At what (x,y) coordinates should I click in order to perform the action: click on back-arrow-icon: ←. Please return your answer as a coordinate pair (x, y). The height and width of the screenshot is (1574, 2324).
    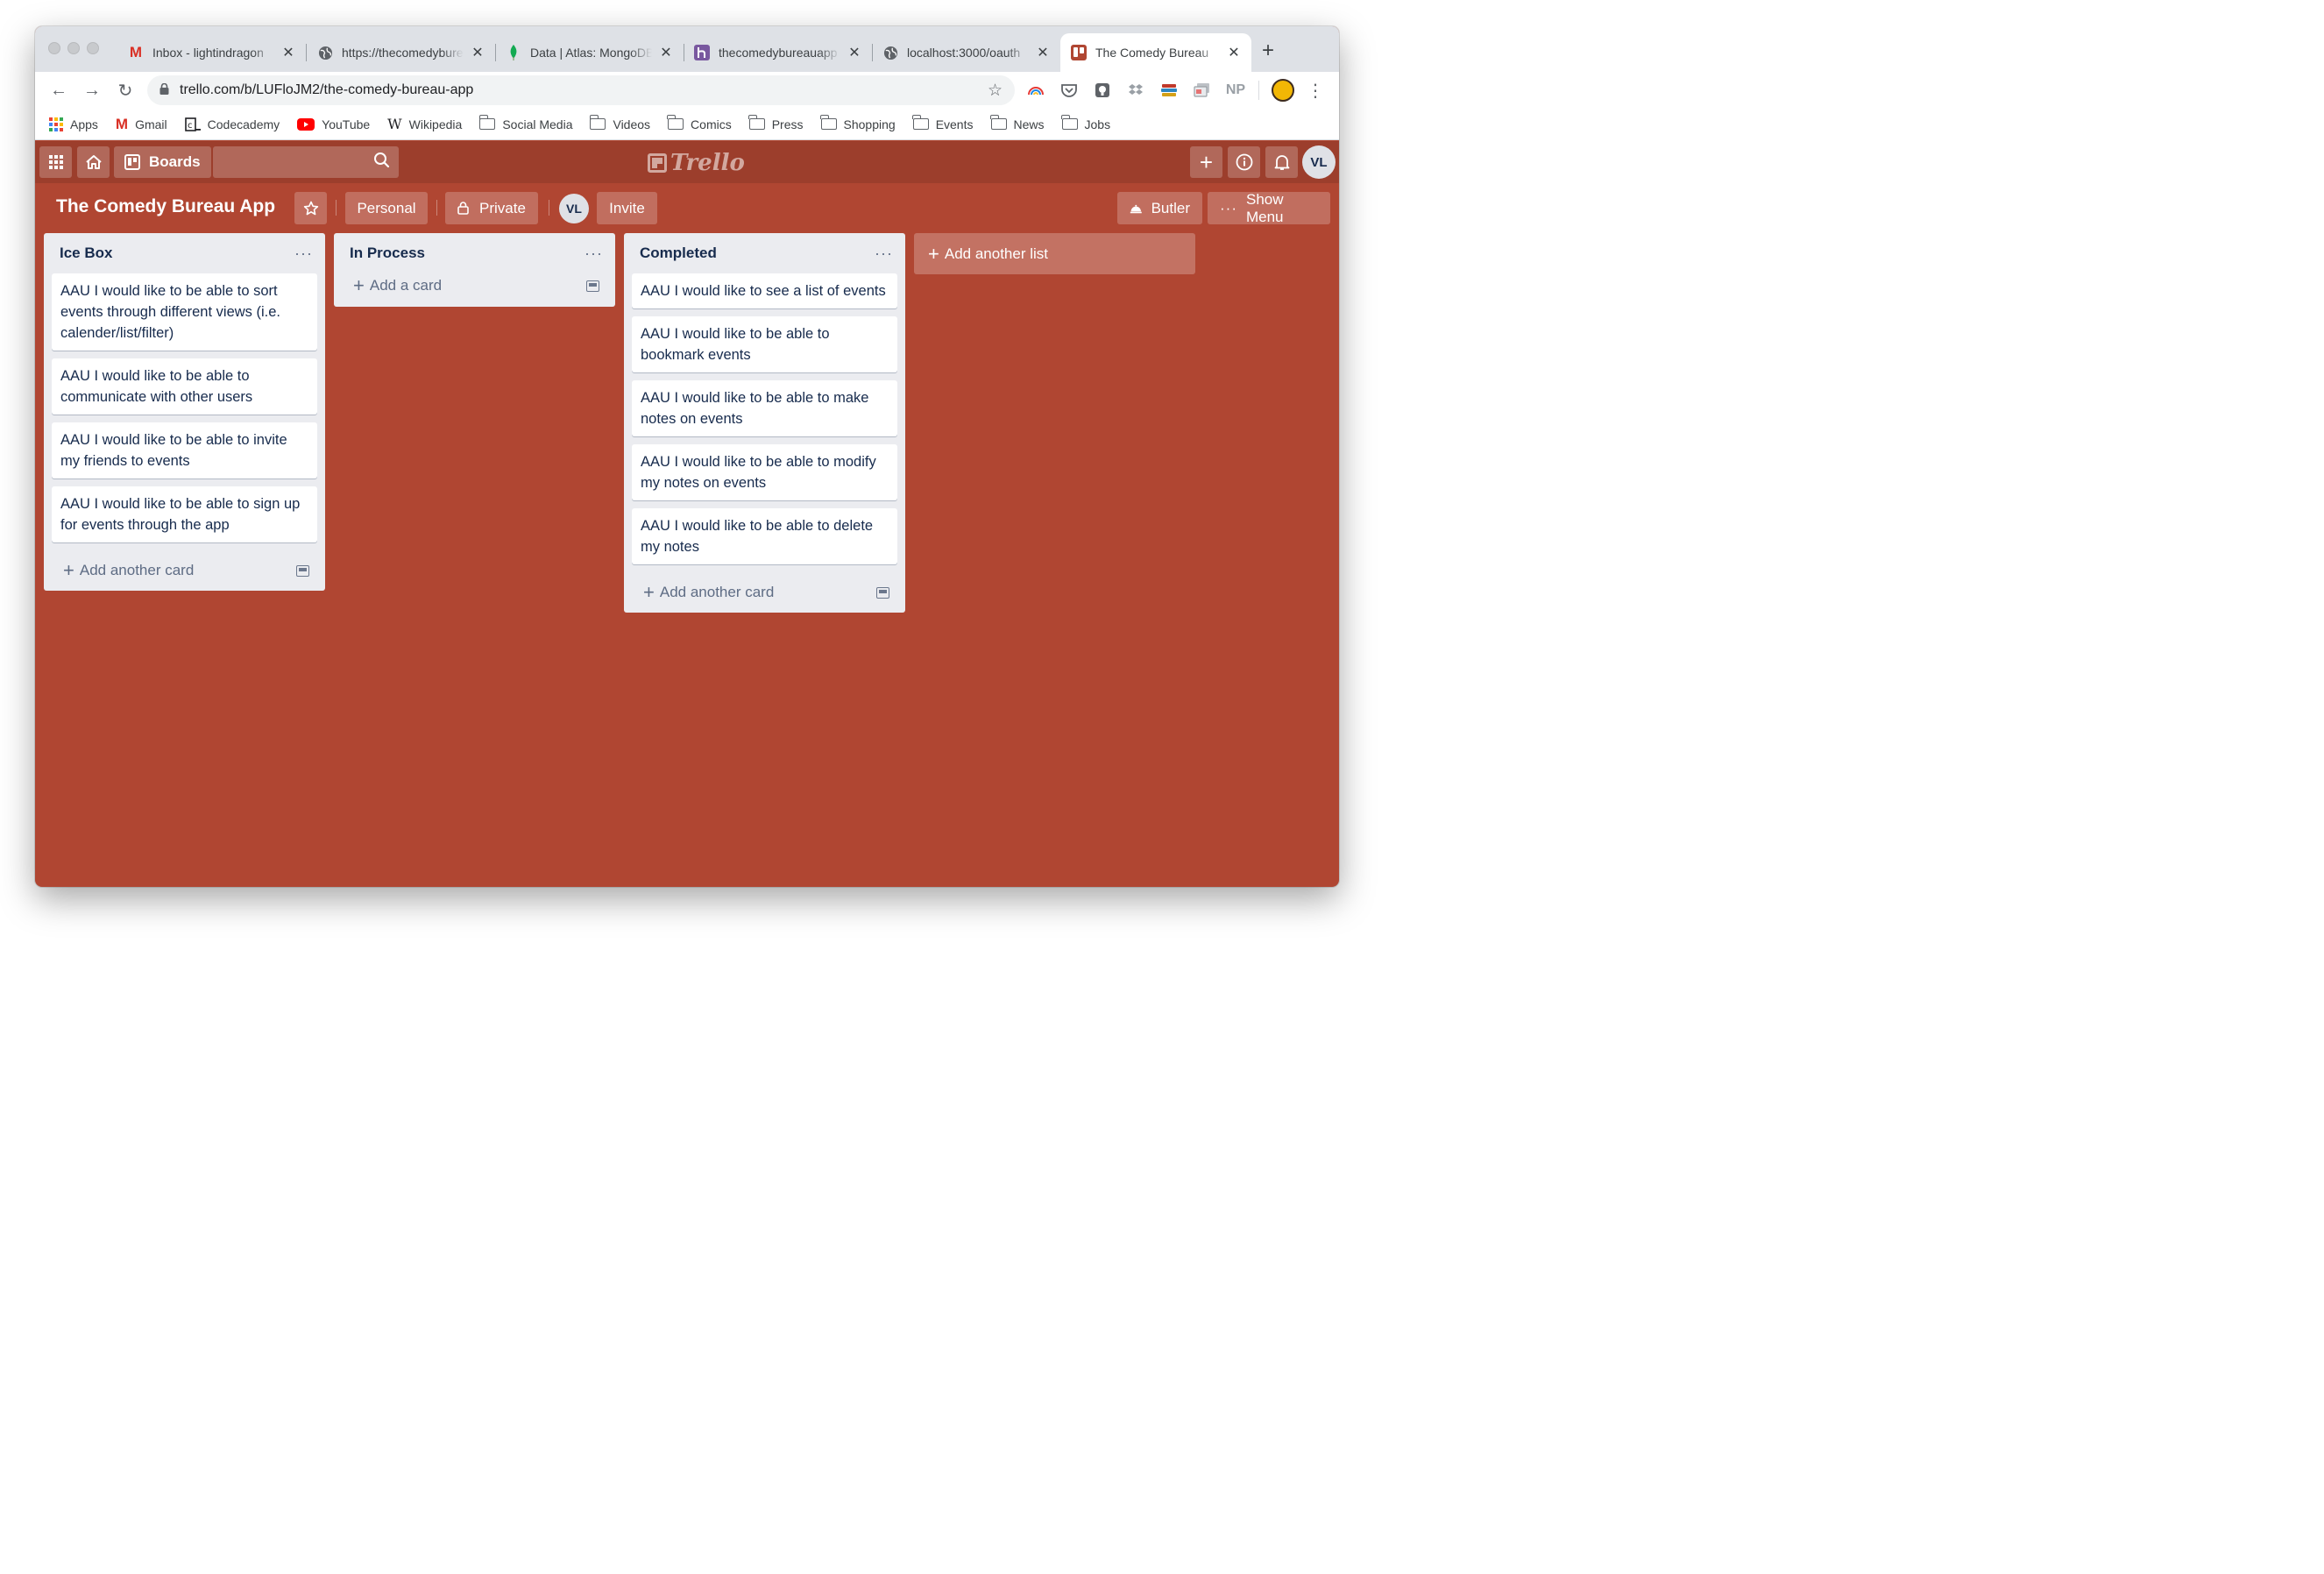
    Looking at the image, I should click on (58, 91).